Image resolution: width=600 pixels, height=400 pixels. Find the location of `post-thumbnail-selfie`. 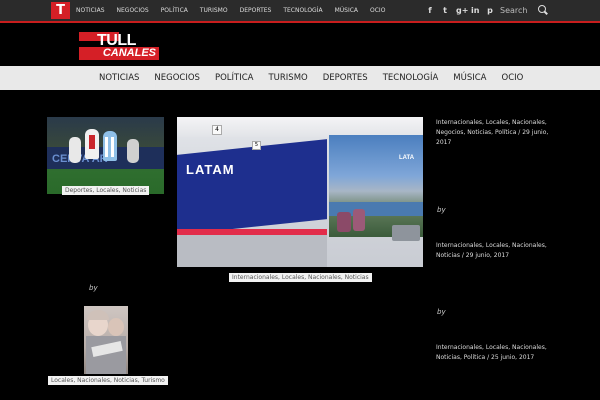

post-thumbnail-selfie is located at coordinates (106, 340).